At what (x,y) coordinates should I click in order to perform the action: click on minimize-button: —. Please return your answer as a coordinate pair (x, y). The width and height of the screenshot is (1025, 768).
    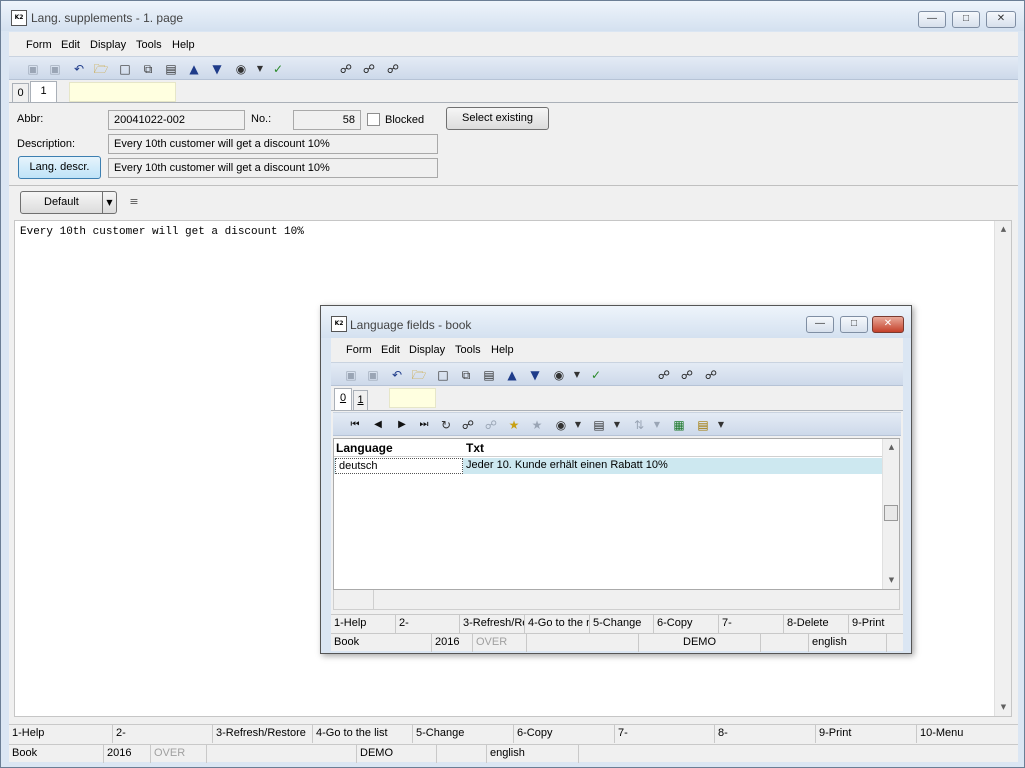
    Looking at the image, I should click on (932, 19).